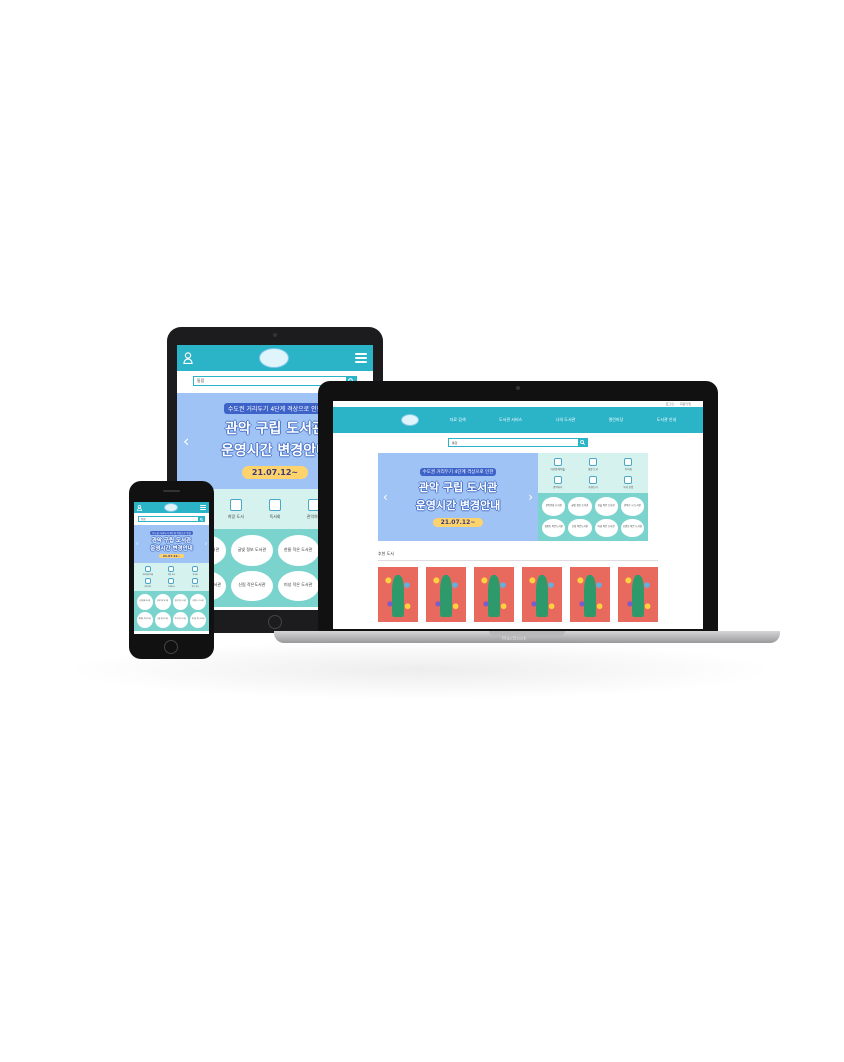  I want to click on desktop-quick-menu: 자료검색/대출 희망 도서 독서회 관악하다 추천도서 독서 모임, so click(593, 473).